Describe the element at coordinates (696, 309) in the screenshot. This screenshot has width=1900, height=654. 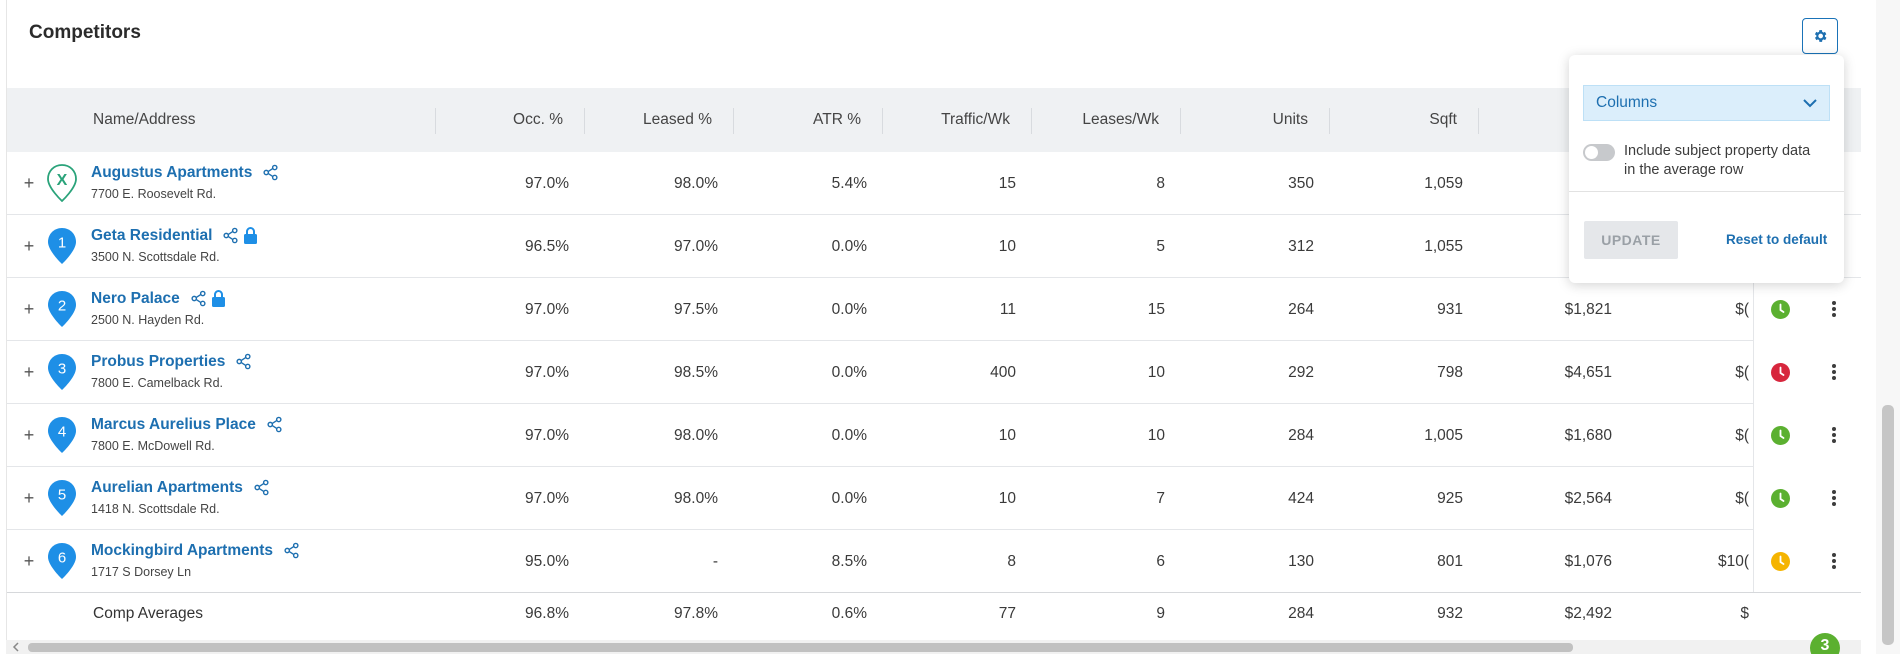
I see `cell-leased: 97.5%` at that location.